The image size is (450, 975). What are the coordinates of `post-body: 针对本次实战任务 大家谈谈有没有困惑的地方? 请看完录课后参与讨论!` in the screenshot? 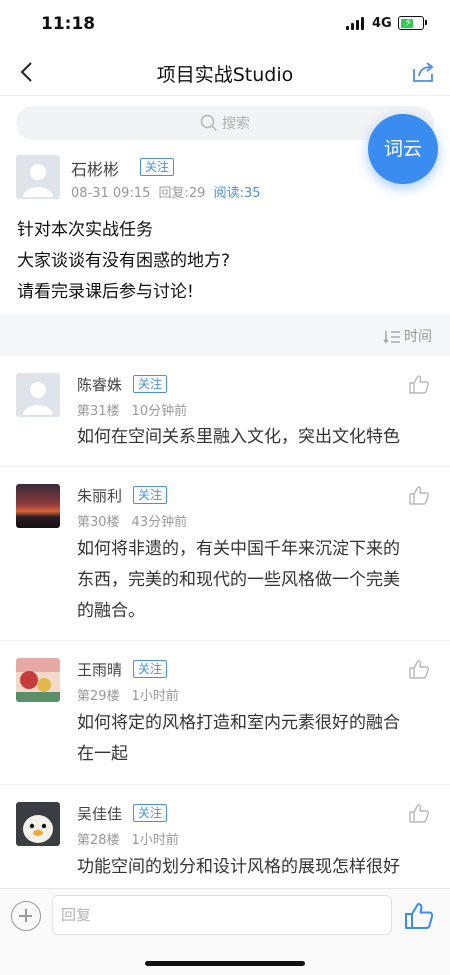 It's located at (123, 261).